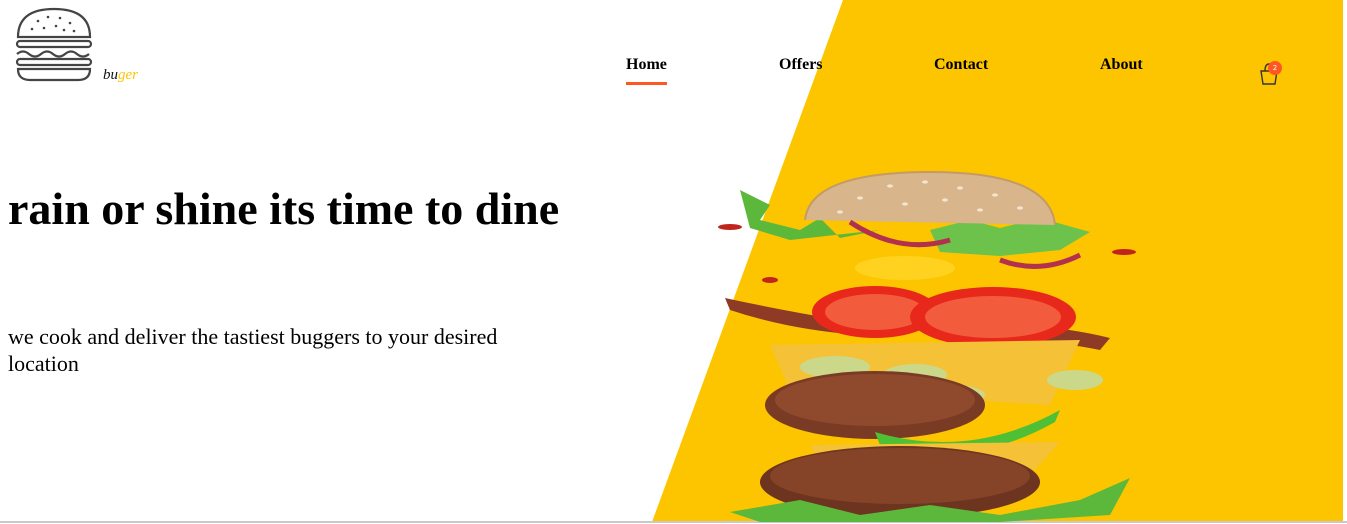 This screenshot has width=1347, height=524. What do you see at coordinates (110, 75) in the screenshot?
I see `brand-name-prefix: bu` at bounding box center [110, 75].